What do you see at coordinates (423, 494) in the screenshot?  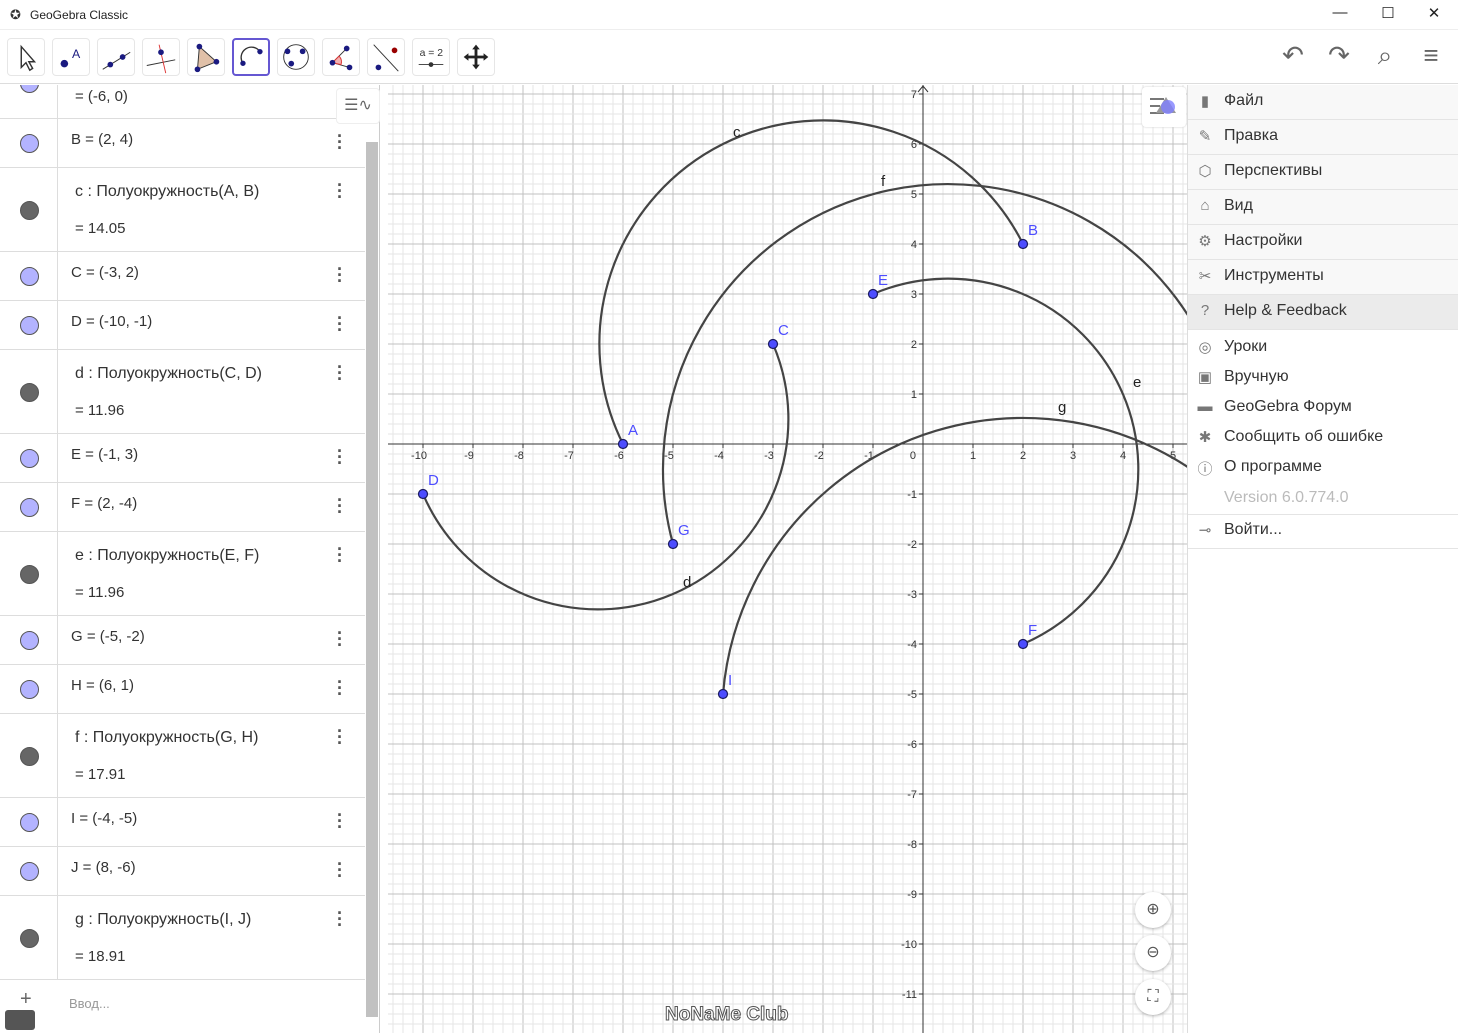 I see `point-D` at bounding box center [423, 494].